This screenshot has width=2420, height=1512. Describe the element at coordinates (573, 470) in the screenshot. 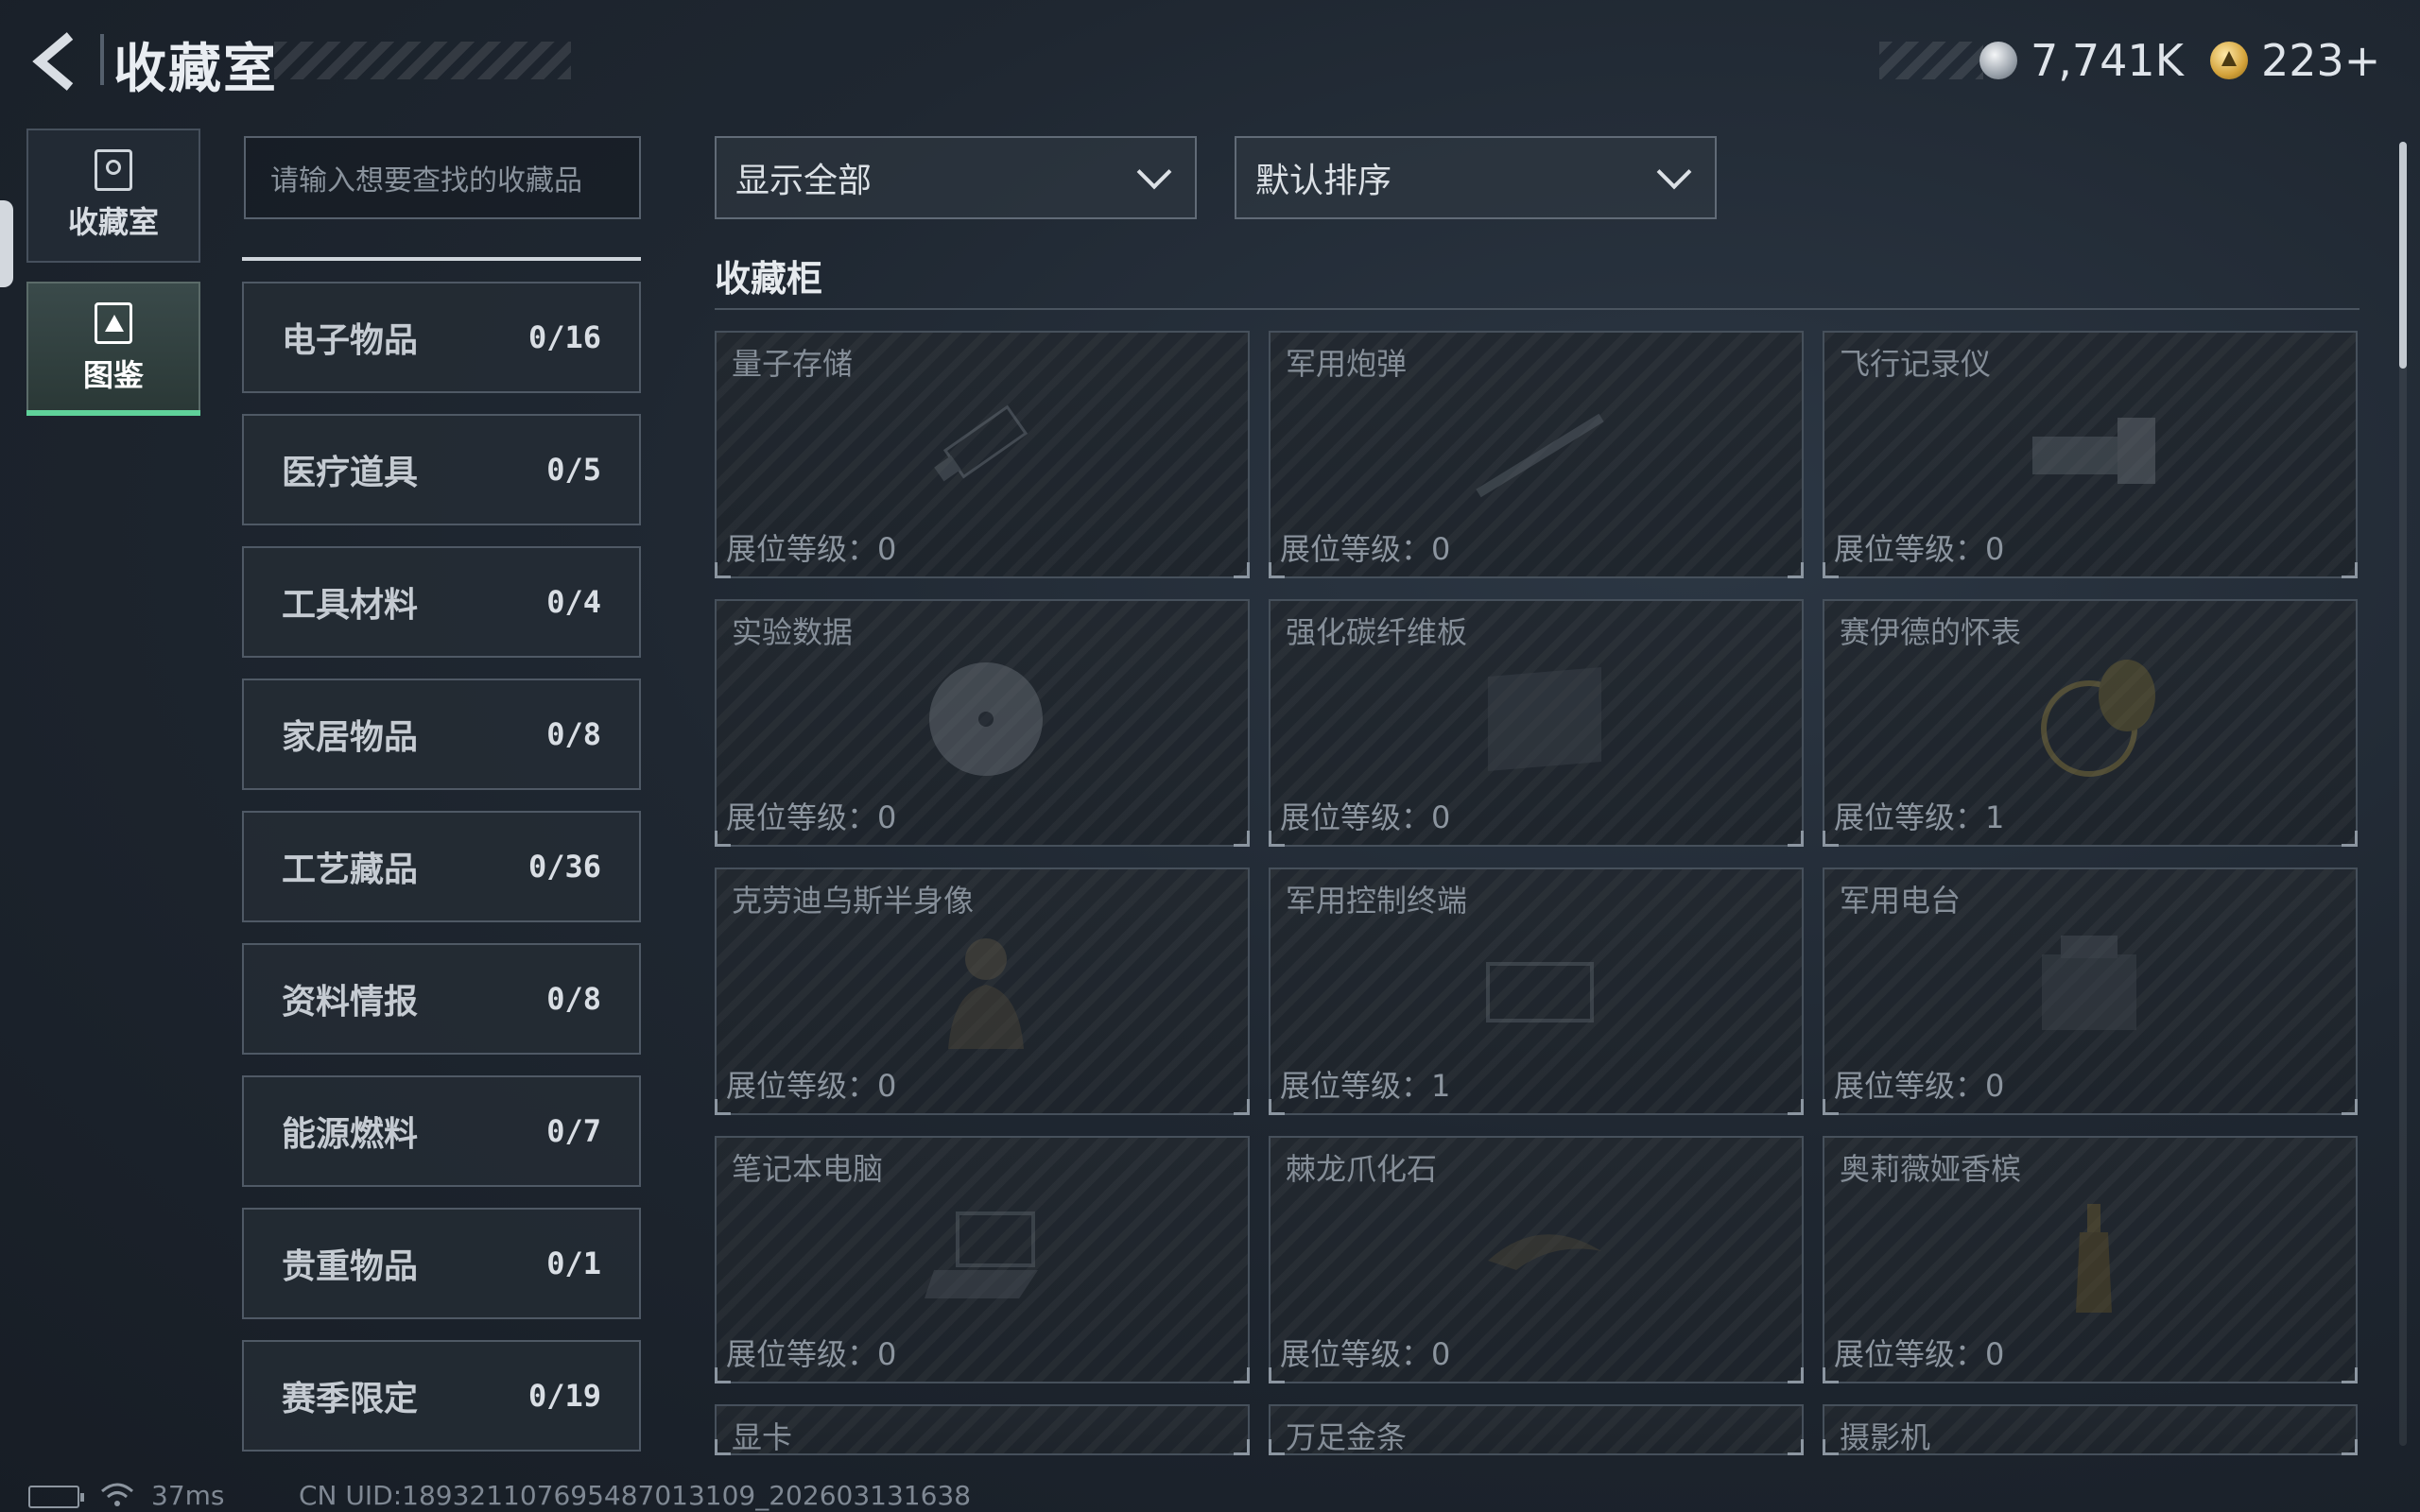

I see `category-count: 0/5` at that location.